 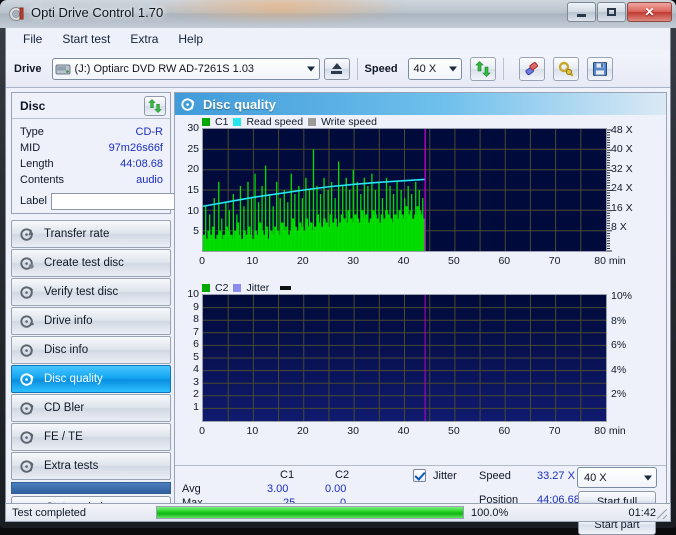 What do you see at coordinates (91, 263) in the screenshot?
I see `sidebar-item-create-test-disc: Create test disc` at bounding box center [91, 263].